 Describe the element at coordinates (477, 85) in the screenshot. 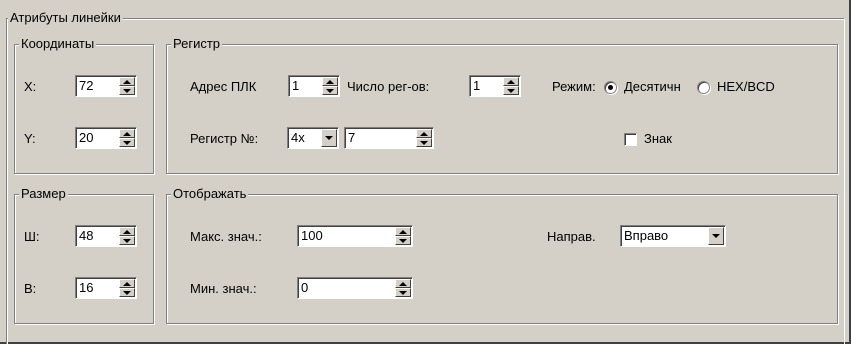

I see `register-count-value: 1` at that location.